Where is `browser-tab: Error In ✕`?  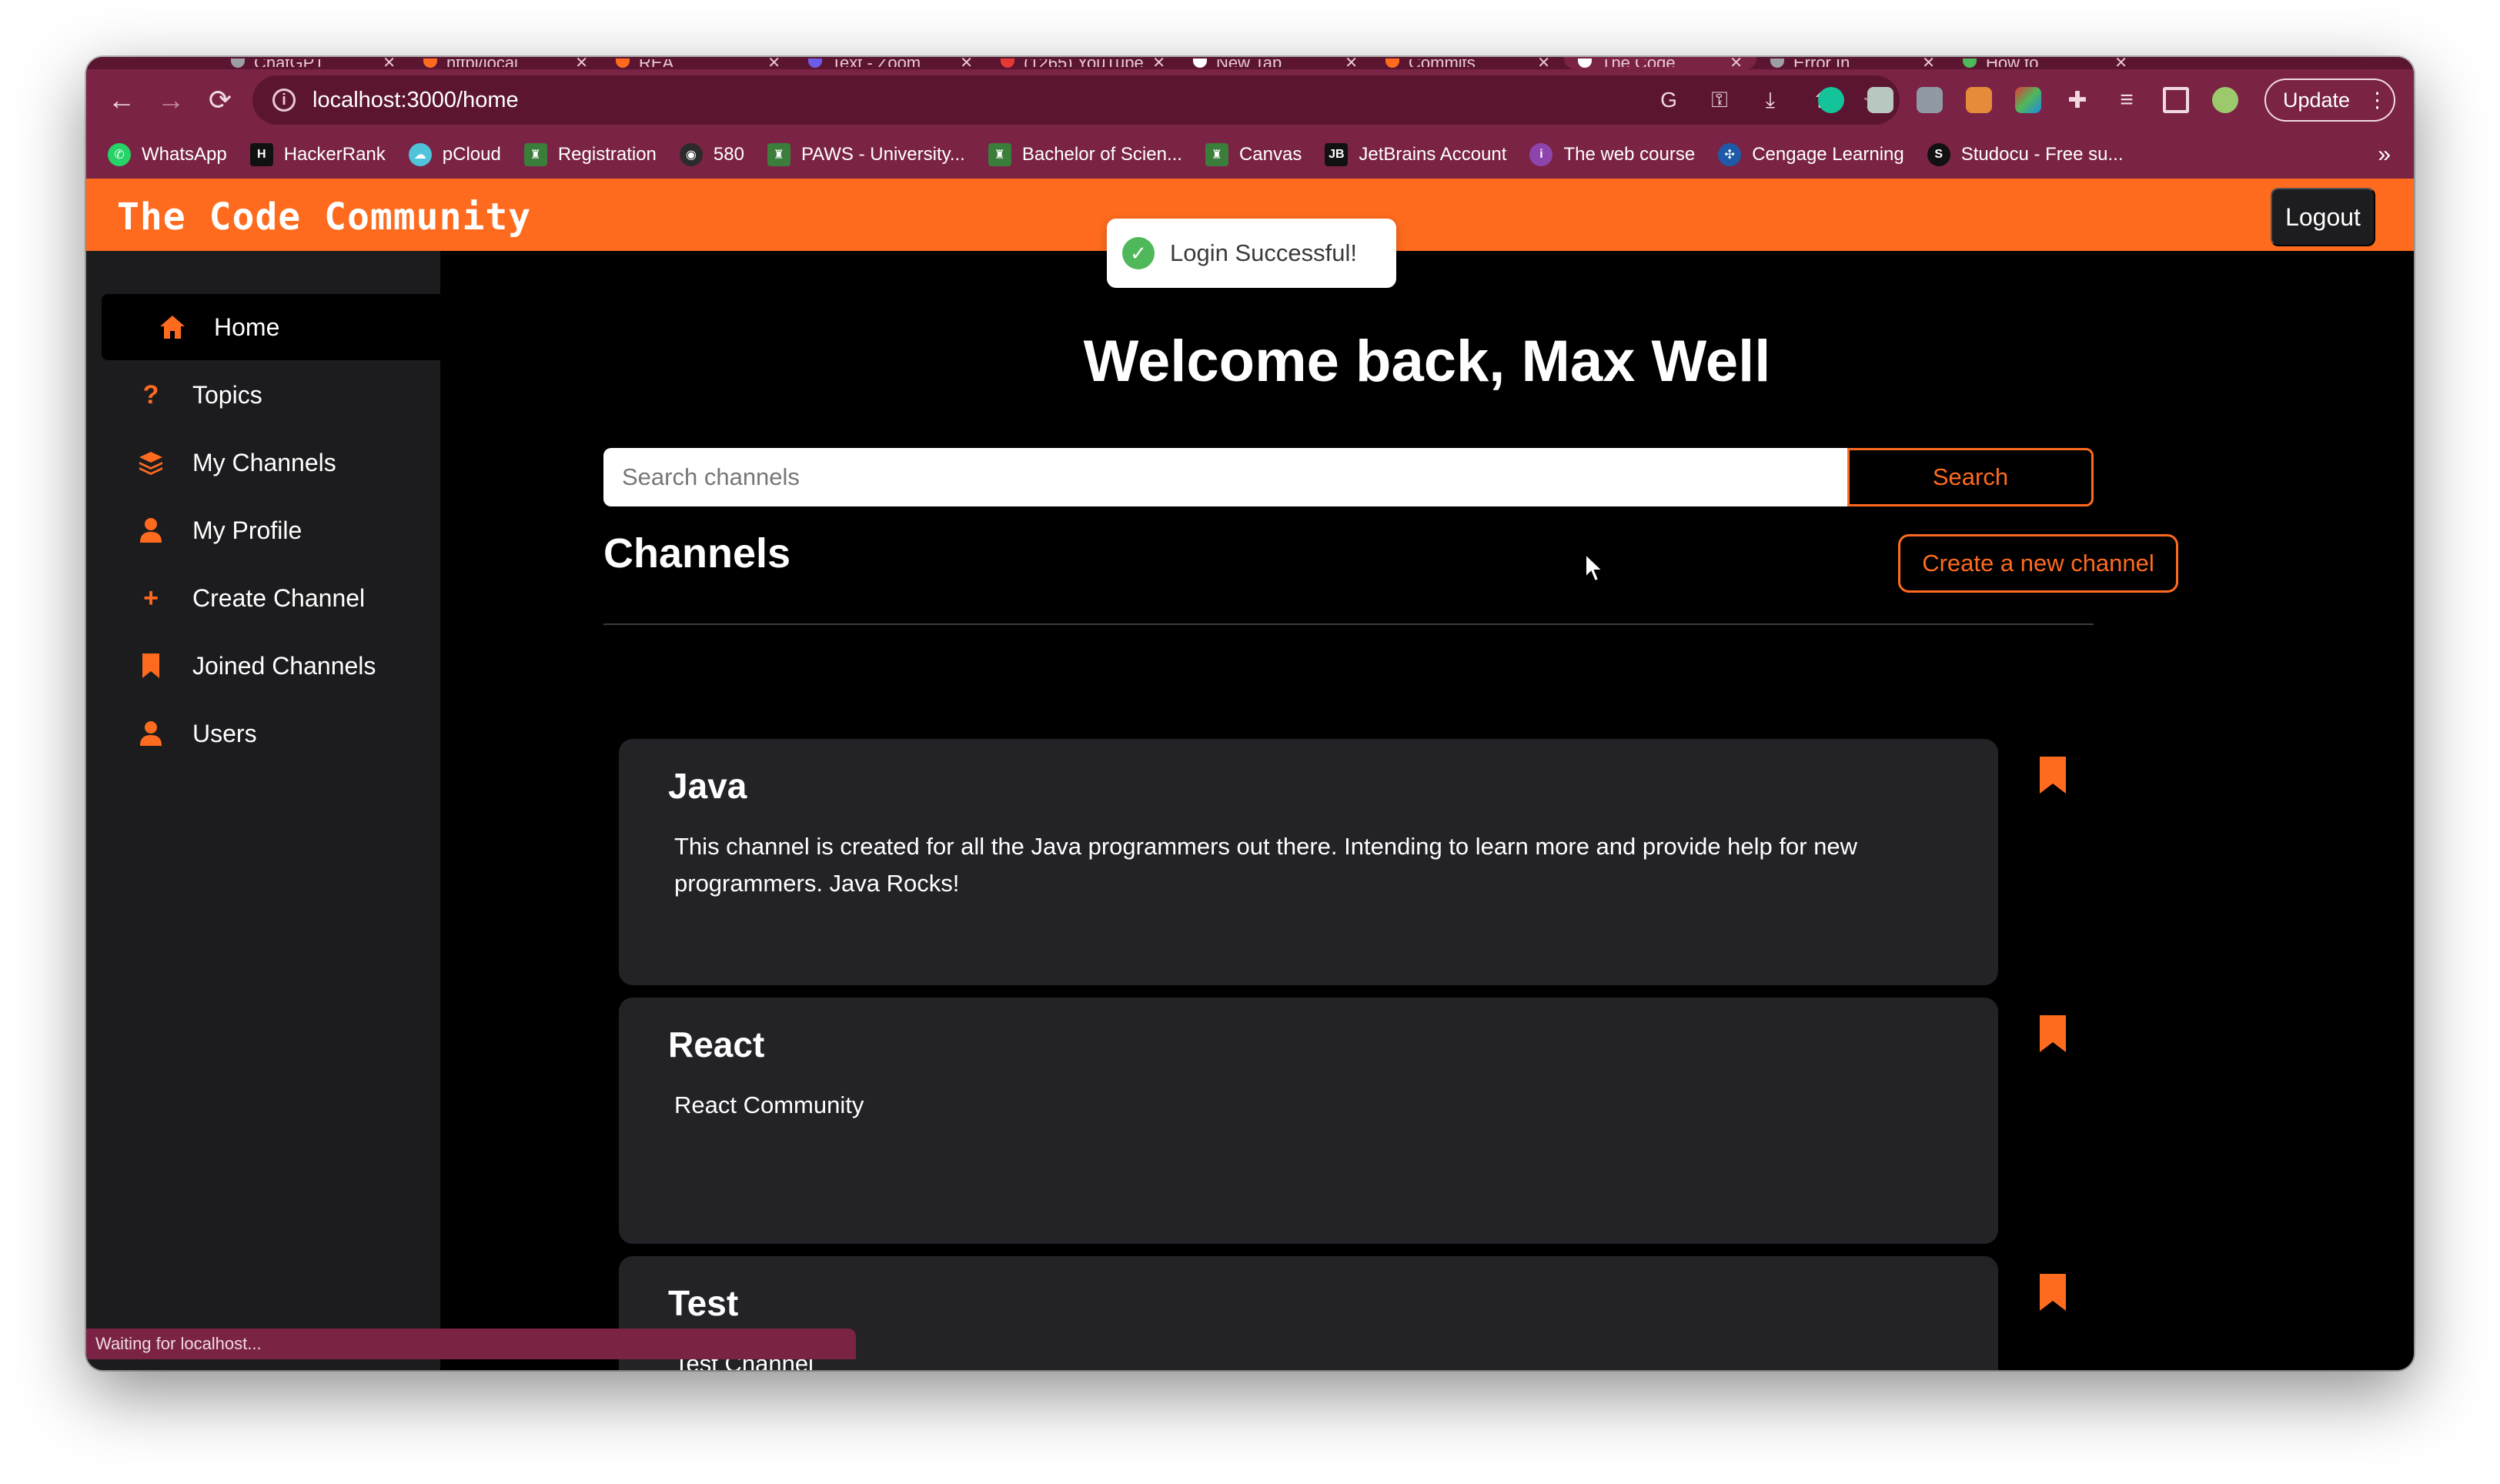 browser-tab: Error In ✕ is located at coordinates (1852, 63).